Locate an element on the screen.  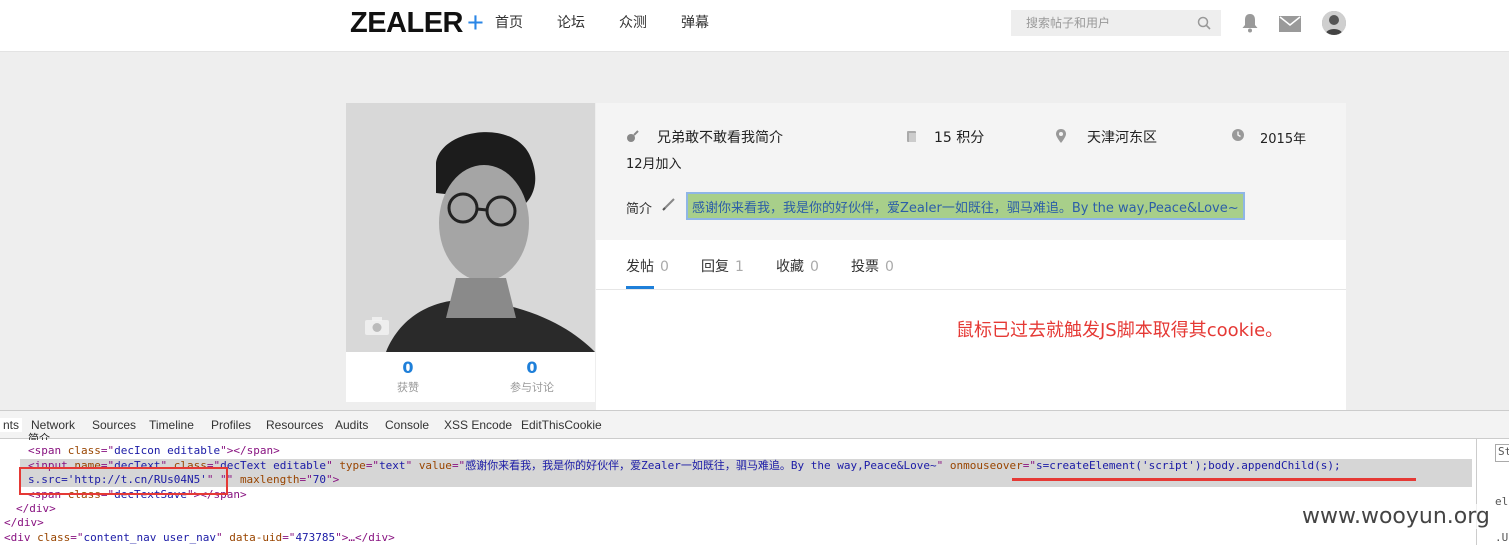
dom-line-0: 简介 is located at coordinates (39, 436).